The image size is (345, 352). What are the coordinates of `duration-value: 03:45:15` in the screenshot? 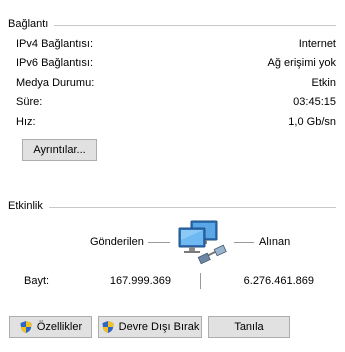 It's located at (314, 102).